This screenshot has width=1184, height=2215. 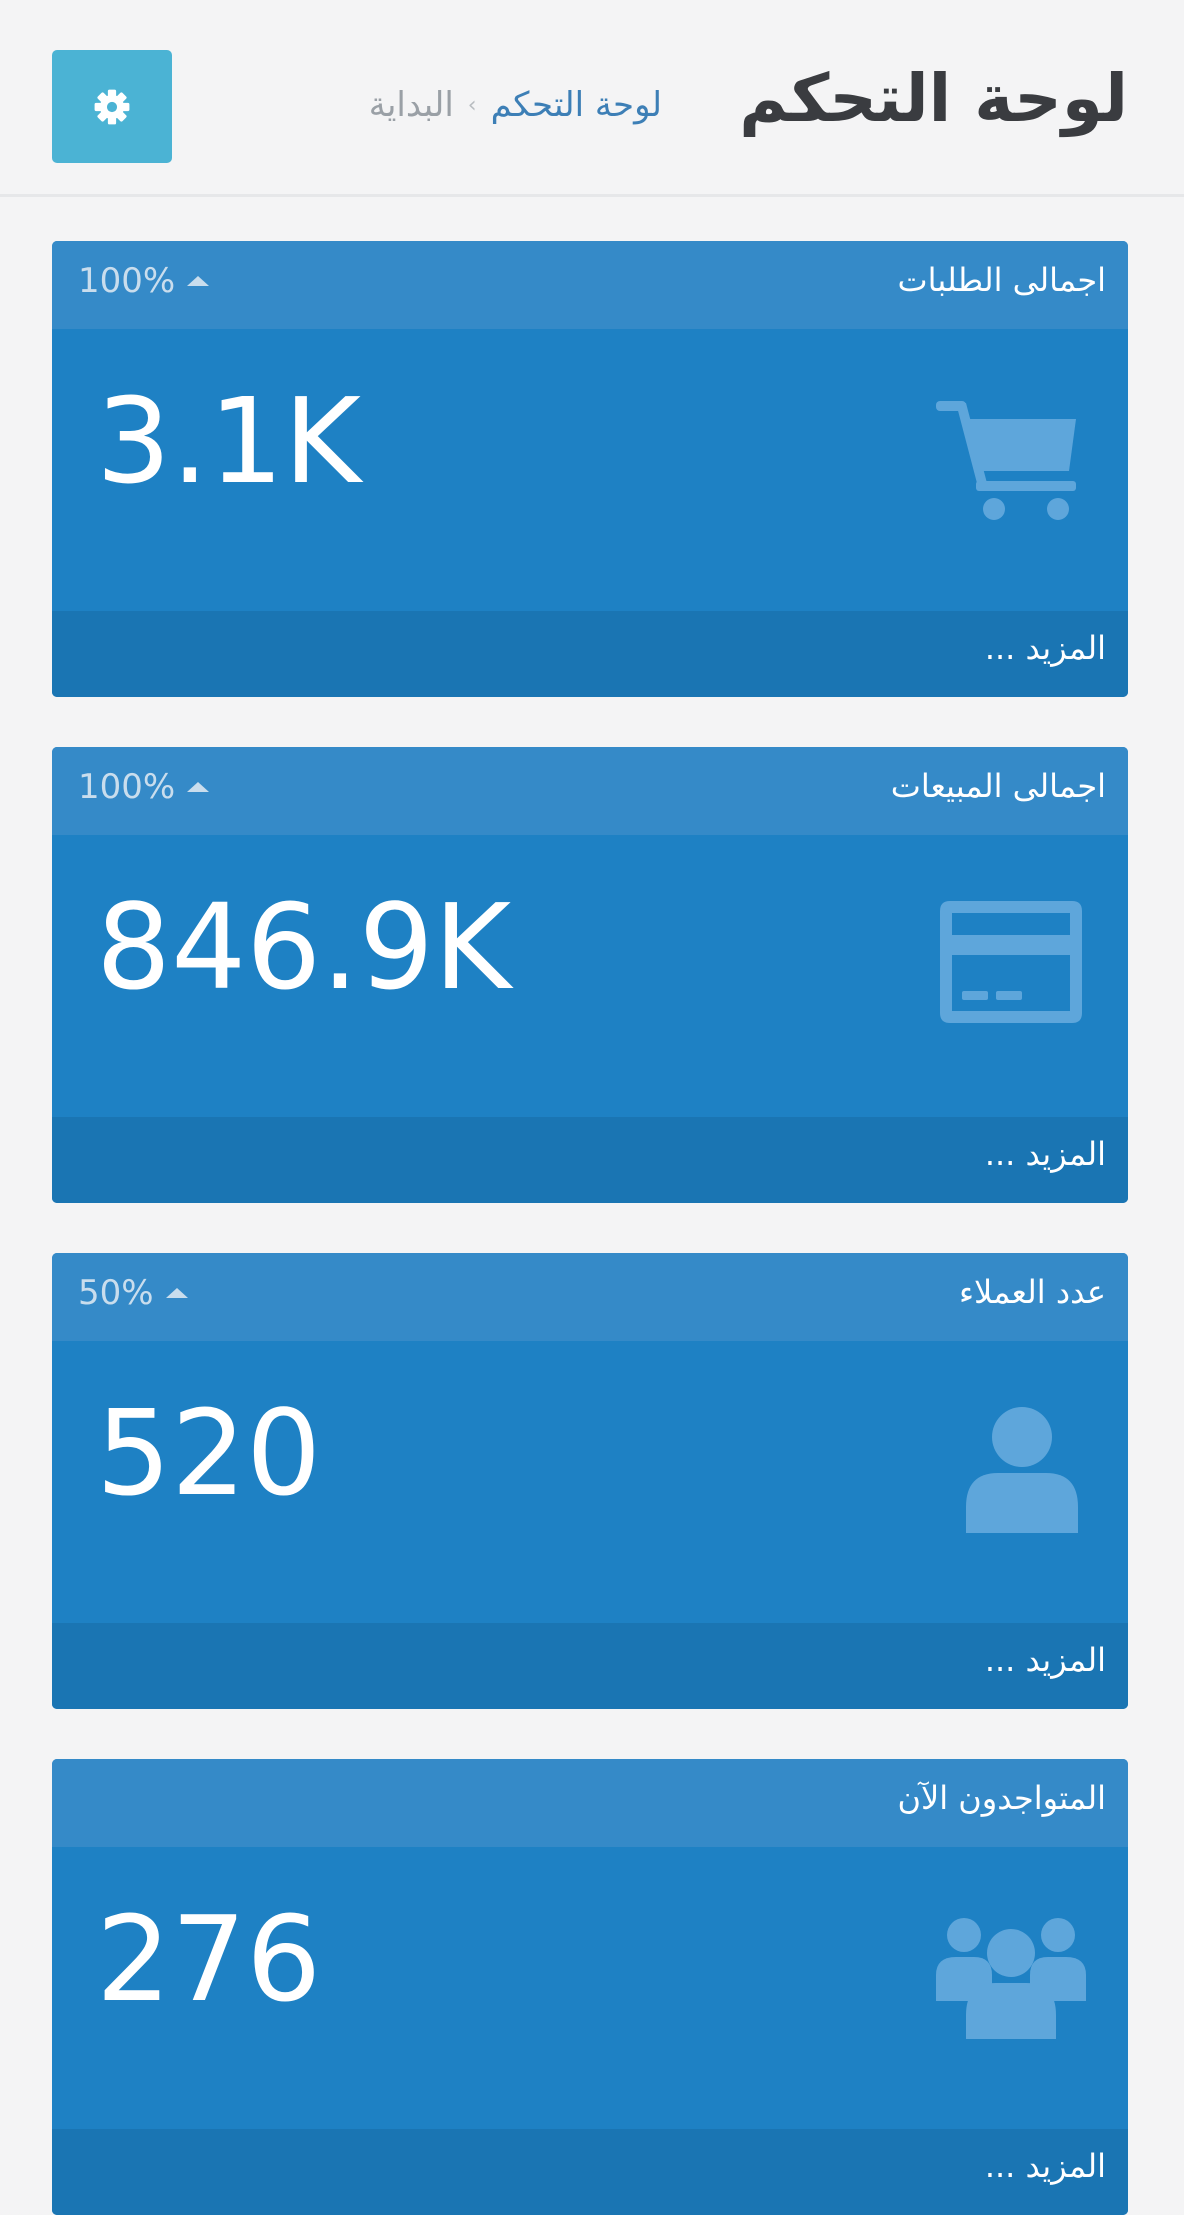 I want to click on page-header: لوحة التحكم البداية › لوحة التحكم, so click(x=592, y=98).